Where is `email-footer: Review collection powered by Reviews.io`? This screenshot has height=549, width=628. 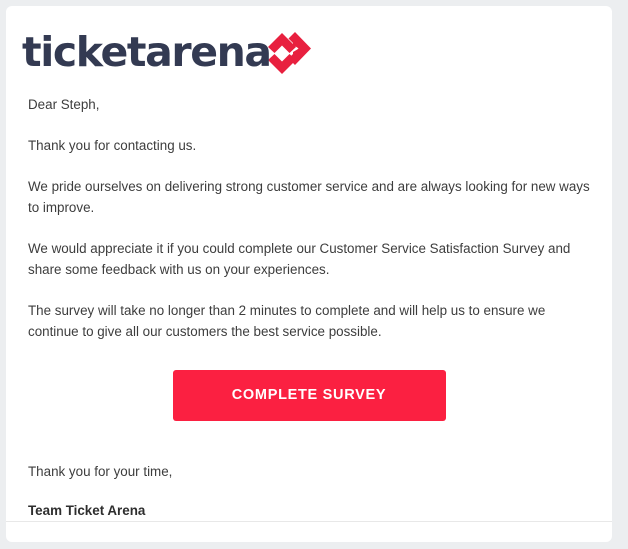
email-footer: Review collection powered by Reviews.io is located at coordinates (309, 531).